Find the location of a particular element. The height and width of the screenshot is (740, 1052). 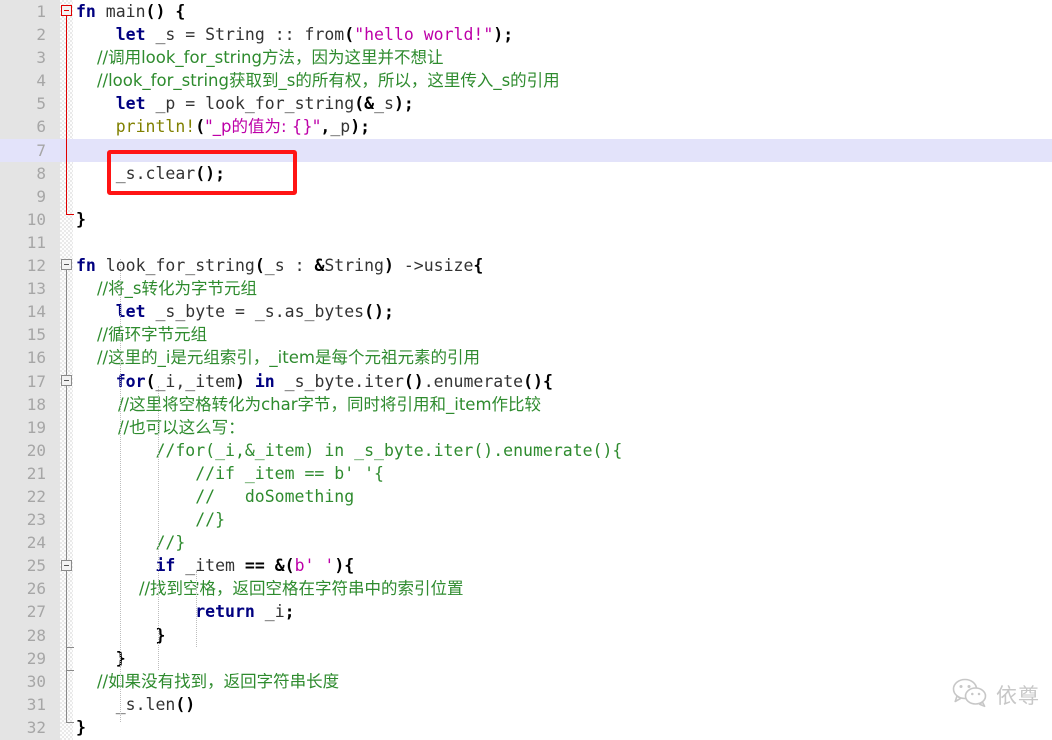

line-number: 5 is located at coordinates (41, 104).